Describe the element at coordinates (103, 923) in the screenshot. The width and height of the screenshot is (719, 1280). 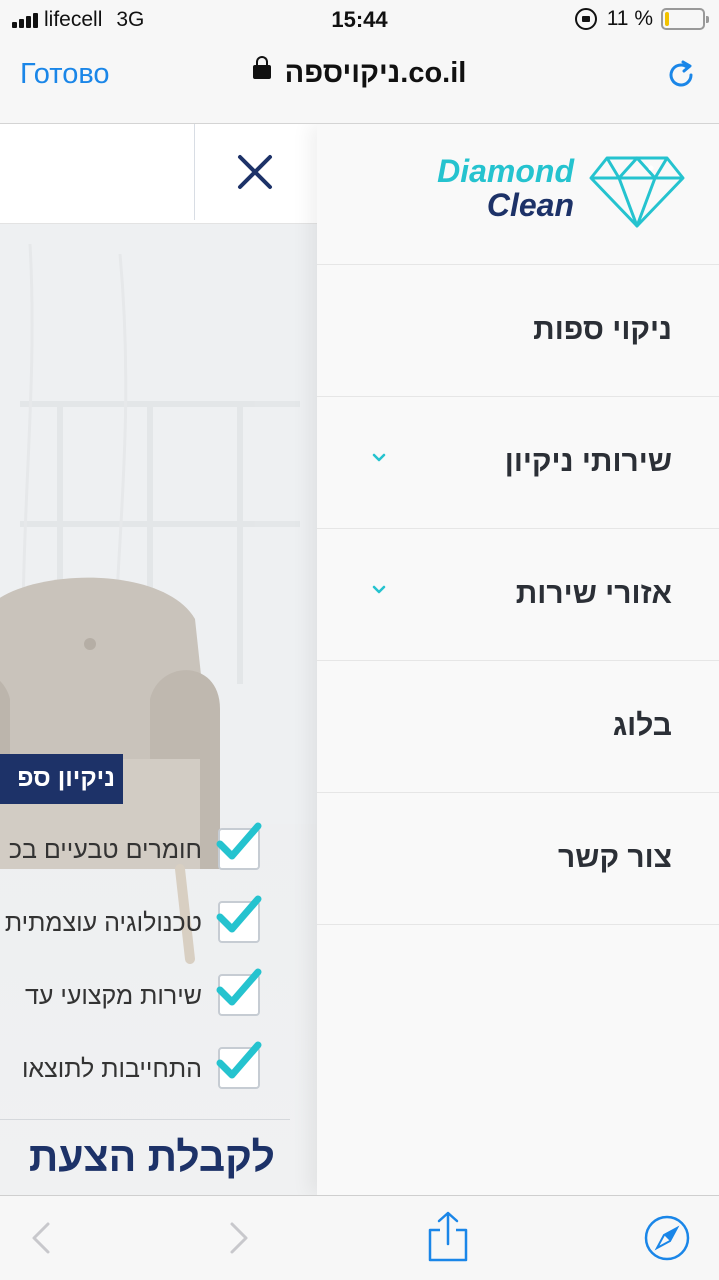
I see `feature-text: טכנולוגיה עוצמתית` at that location.